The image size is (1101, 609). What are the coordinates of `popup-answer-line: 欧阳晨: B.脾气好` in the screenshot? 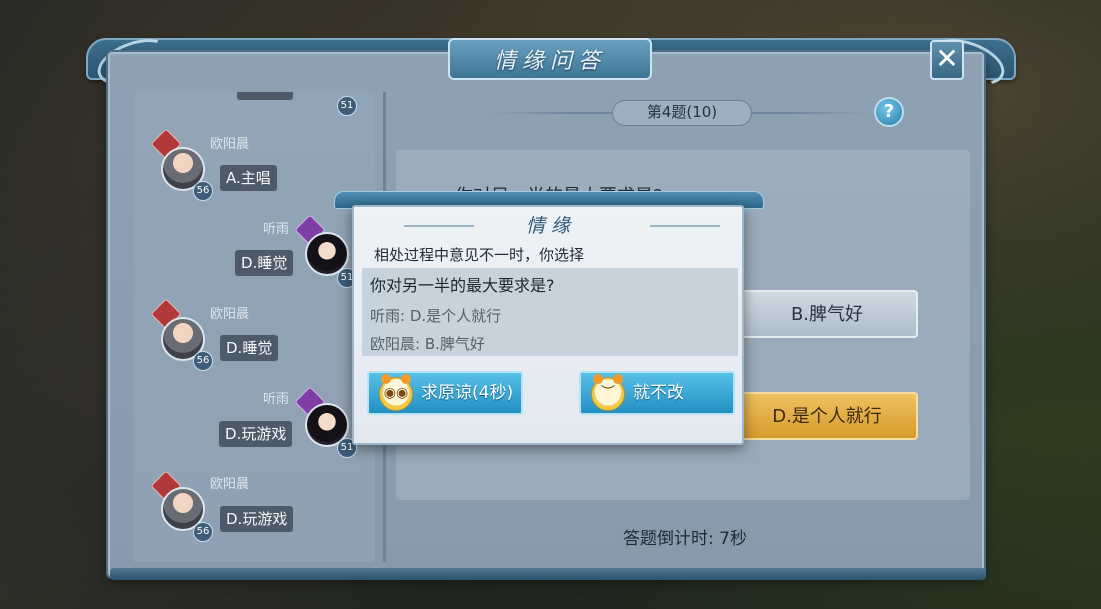 It's located at (427, 344).